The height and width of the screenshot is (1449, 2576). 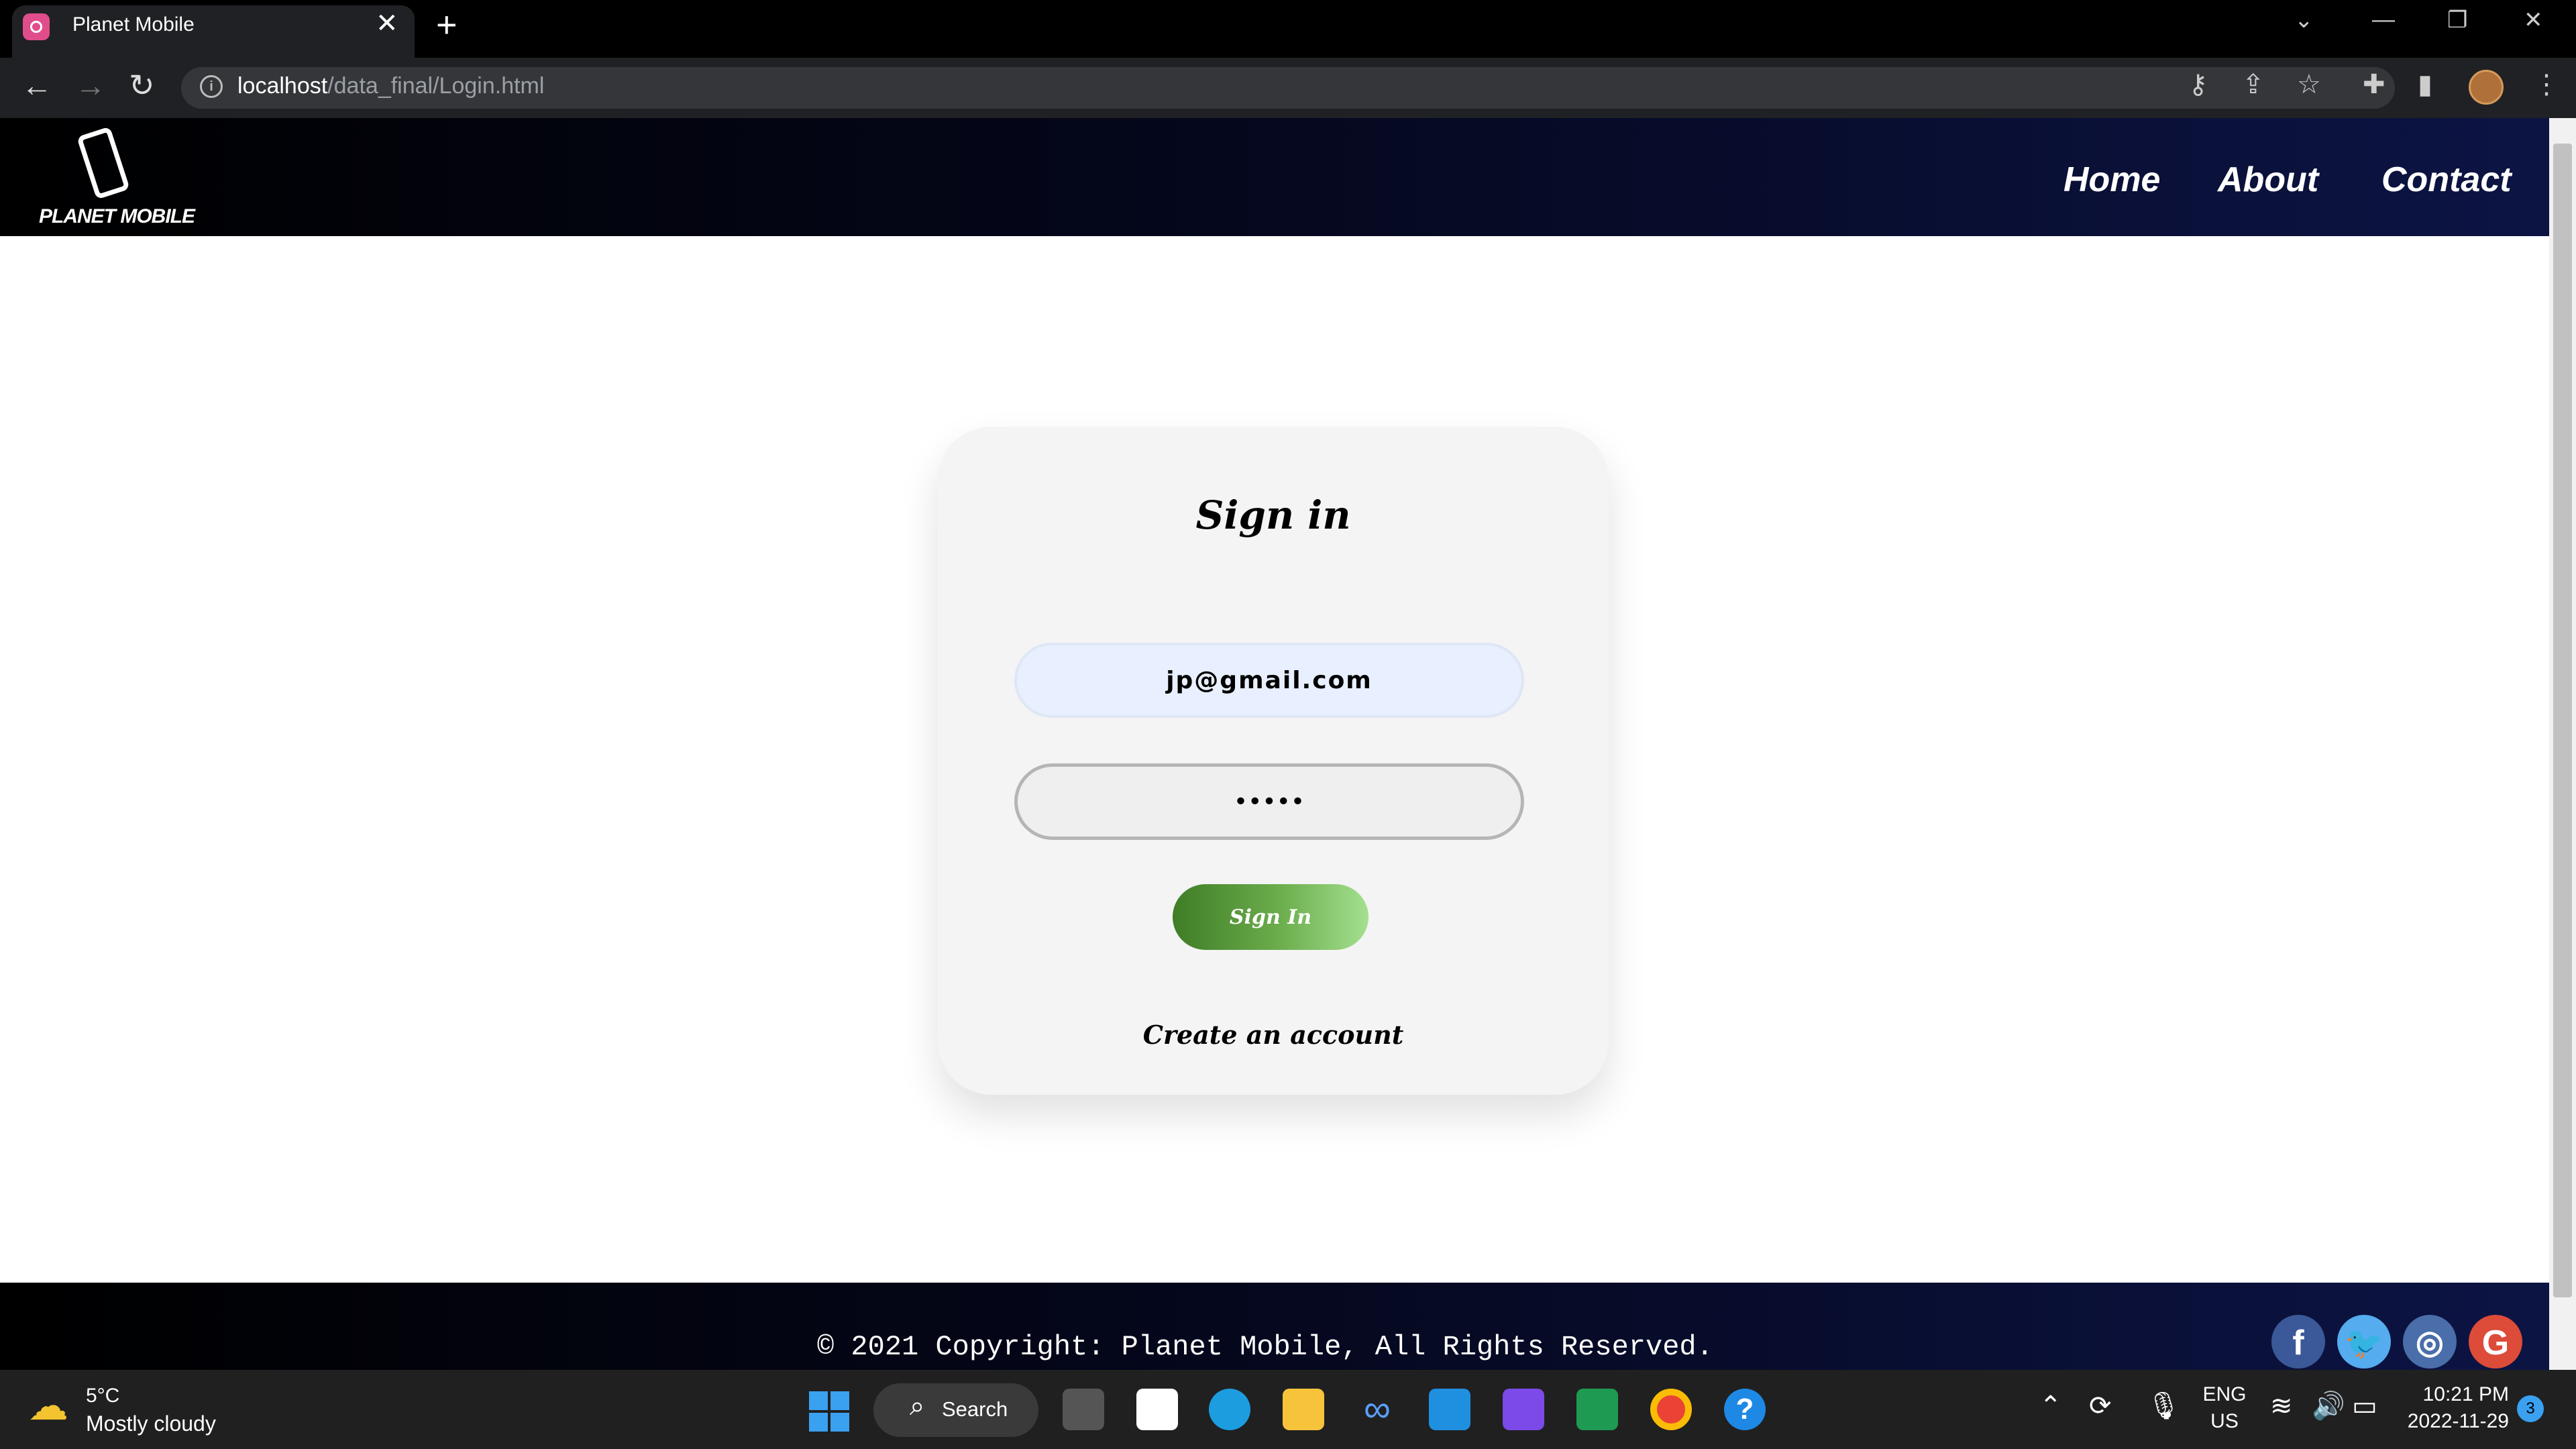 What do you see at coordinates (1303, 1409) in the screenshot?
I see `file-explorer-icon` at bounding box center [1303, 1409].